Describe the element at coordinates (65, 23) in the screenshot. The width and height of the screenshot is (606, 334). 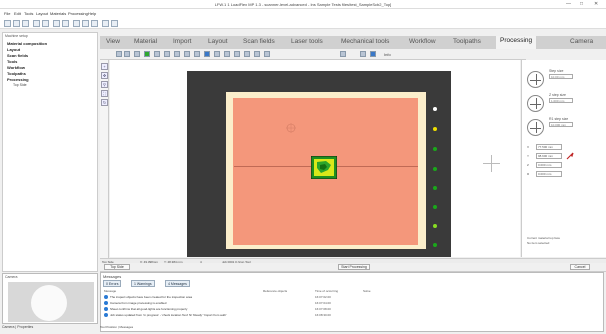
I see `redo-icon` at that location.